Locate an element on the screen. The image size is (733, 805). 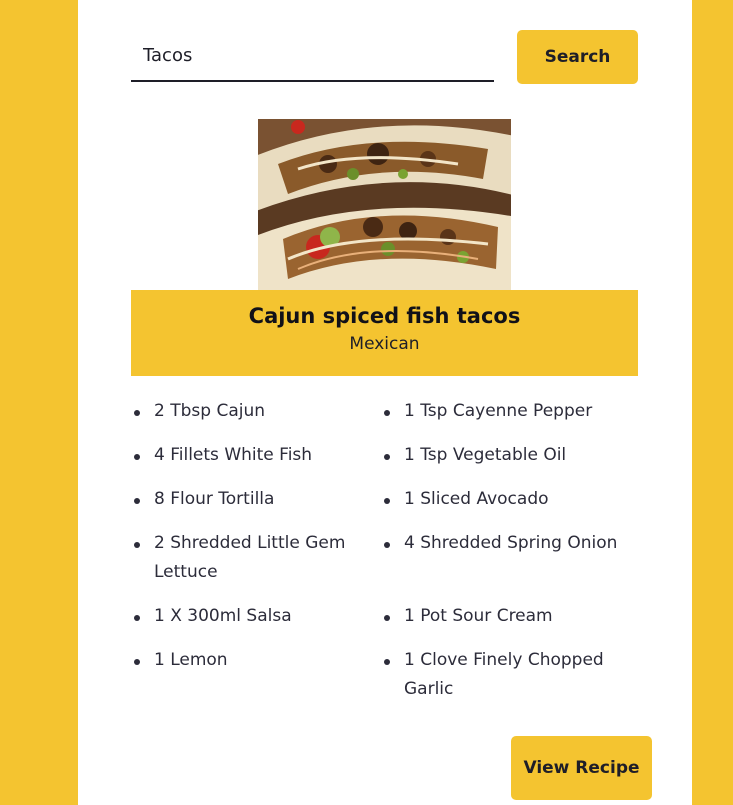
ingredient-item: 2 Tbsp Cajun is located at coordinates (256, 411).